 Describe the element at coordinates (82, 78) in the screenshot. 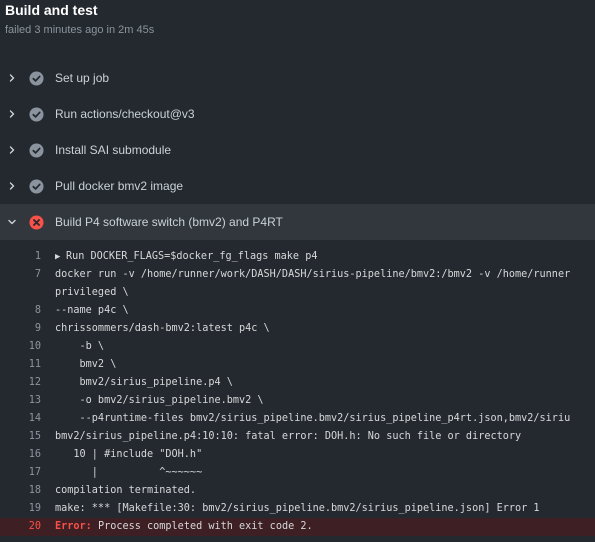

I see `step-label: Set up job` at that location.